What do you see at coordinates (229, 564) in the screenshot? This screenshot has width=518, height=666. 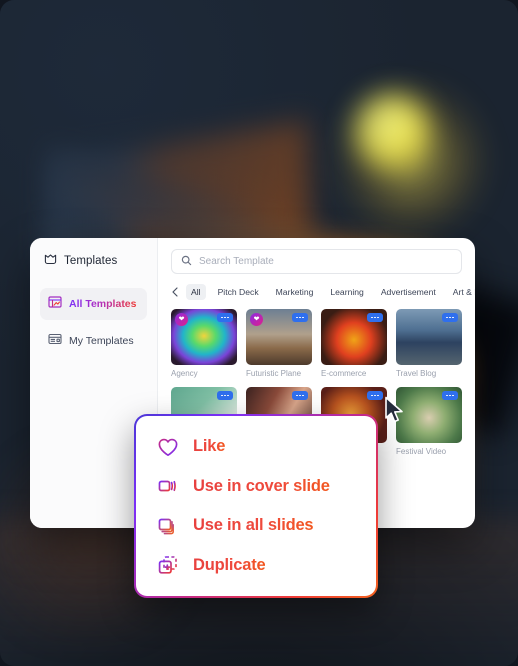 I see `context-menu-item-duplicate-label: Duplicate` at bounding box center [229, 564].